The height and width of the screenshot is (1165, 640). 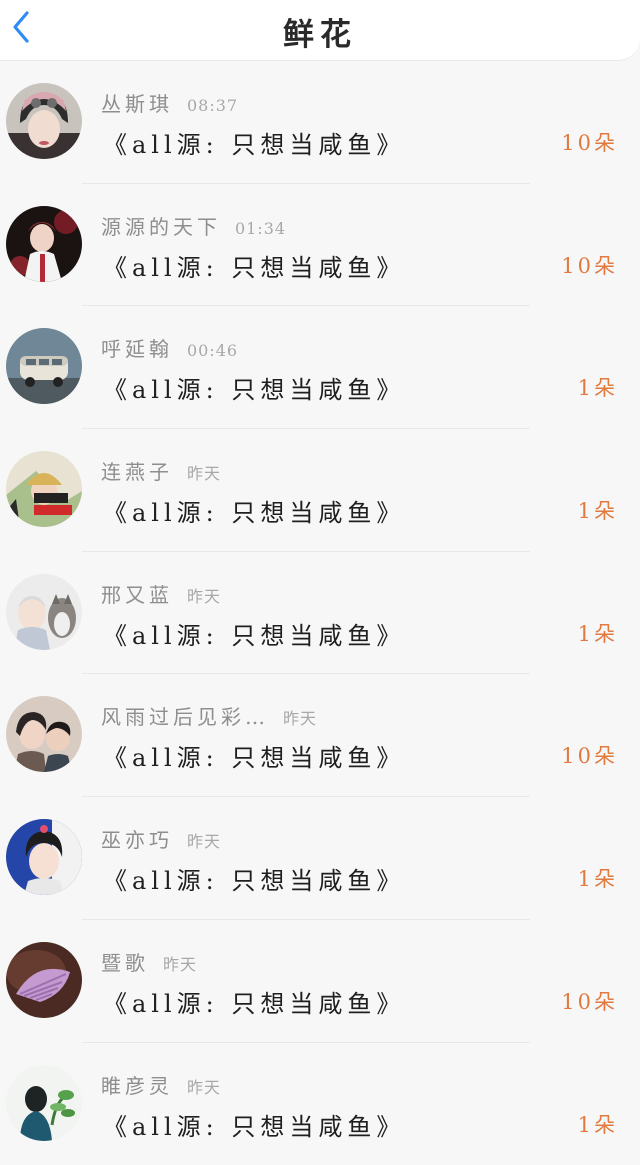 I want to click on user-name: 呼延翰, so click(x=137, y=349).